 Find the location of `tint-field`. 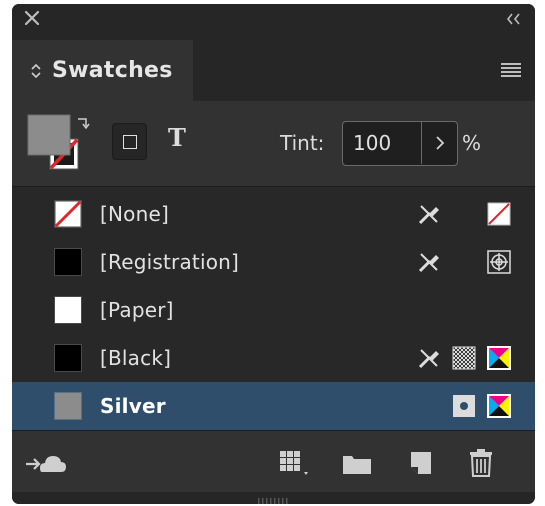

tint-field is located at coordinates (400, 143).